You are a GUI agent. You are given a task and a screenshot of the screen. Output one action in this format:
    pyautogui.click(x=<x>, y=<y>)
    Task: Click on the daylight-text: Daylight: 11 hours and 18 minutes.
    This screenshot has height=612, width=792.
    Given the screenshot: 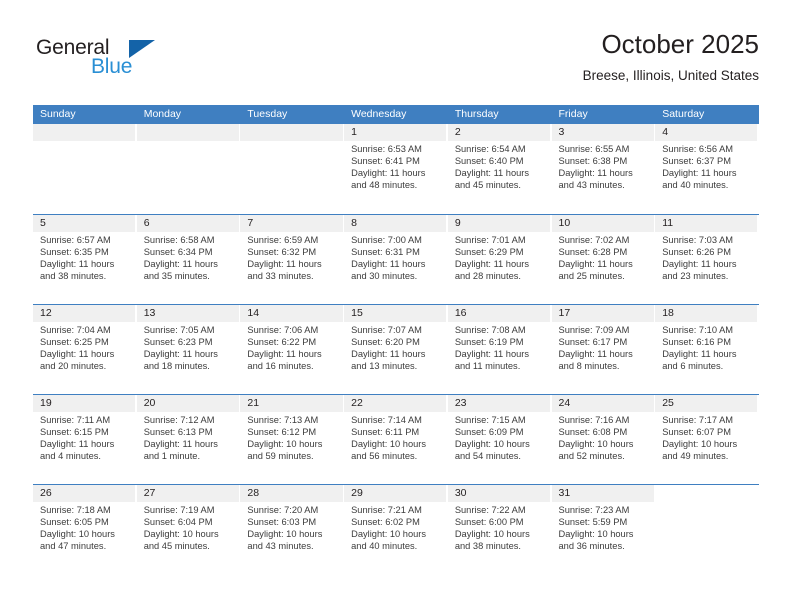 What is the action you would take?
    pyautogui.click(x=180, y=359)
    